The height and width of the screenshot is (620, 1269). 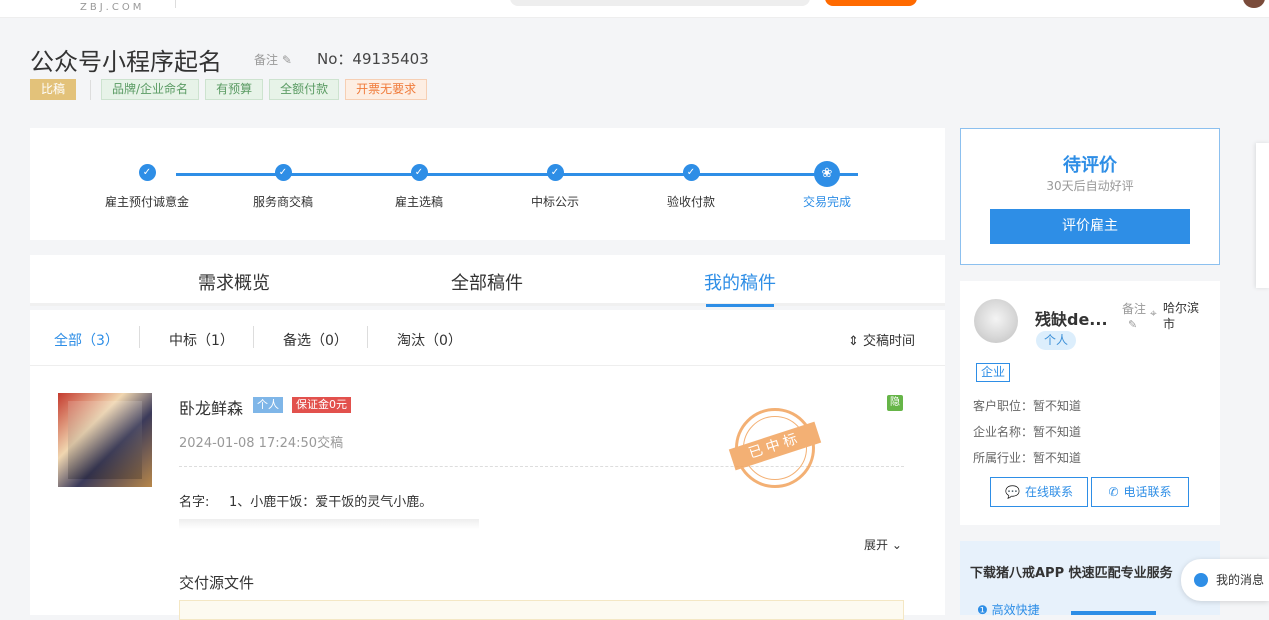 What do you see at coordinates (1254, 4) in the screenshot?
I see `user-avatar` at bounding box center [1254, 4].